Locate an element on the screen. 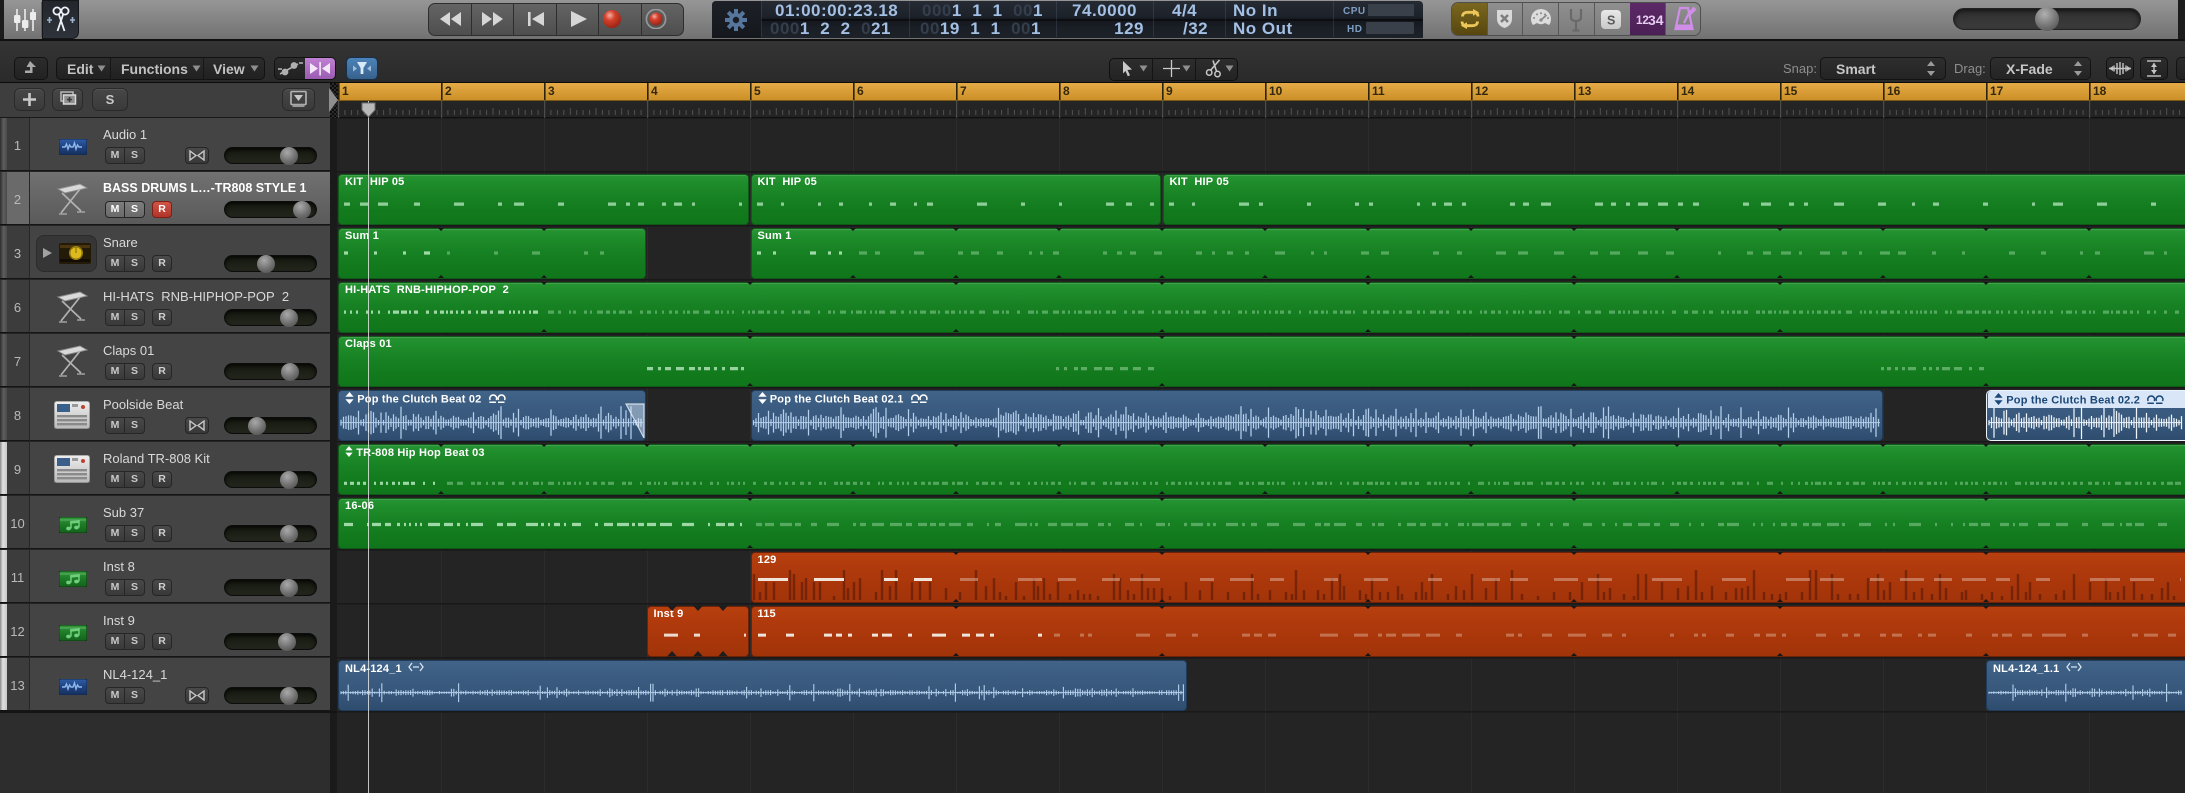  svg-text: S is located at coordinates (1611, 21).